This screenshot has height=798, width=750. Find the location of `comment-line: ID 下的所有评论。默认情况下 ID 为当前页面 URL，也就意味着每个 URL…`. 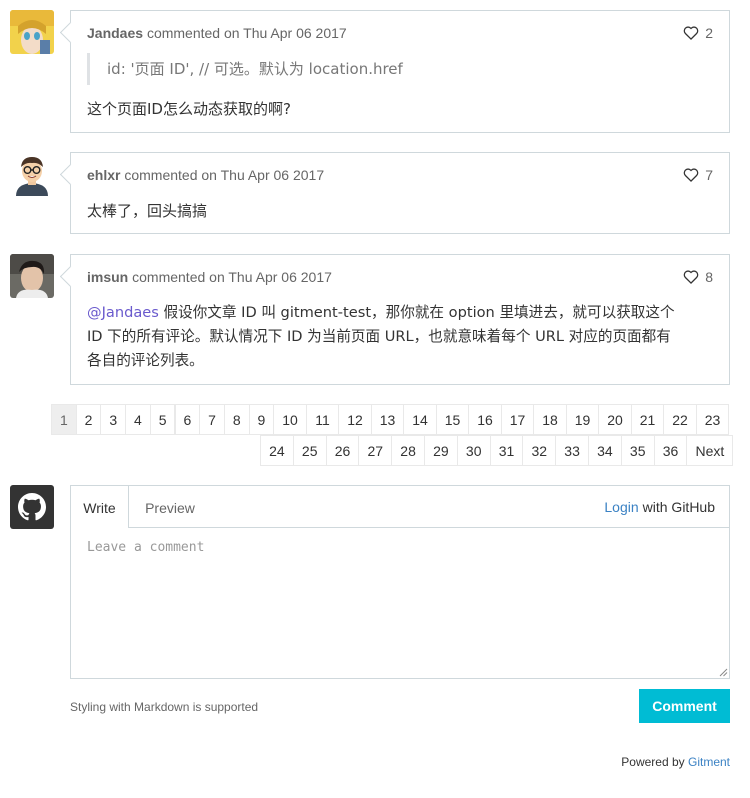

comment-line: ID 下的所有评论。默认情况下 ID 为当前页面 URL，也就意味着每个 URL… is located at coordinates (379, 336).